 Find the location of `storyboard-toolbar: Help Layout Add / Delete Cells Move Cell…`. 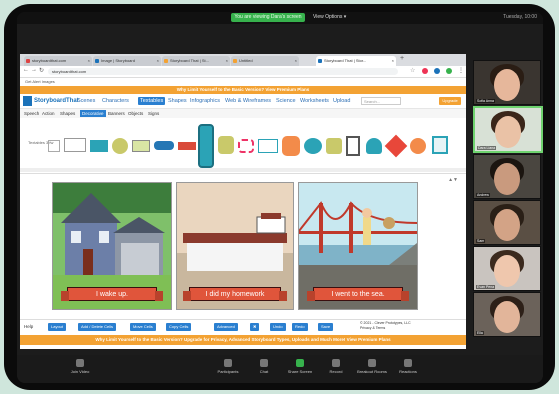

storyboard-toolbar: Help Layout Add / Delete Cells Move Cell… is located at coordinates (243, 326).